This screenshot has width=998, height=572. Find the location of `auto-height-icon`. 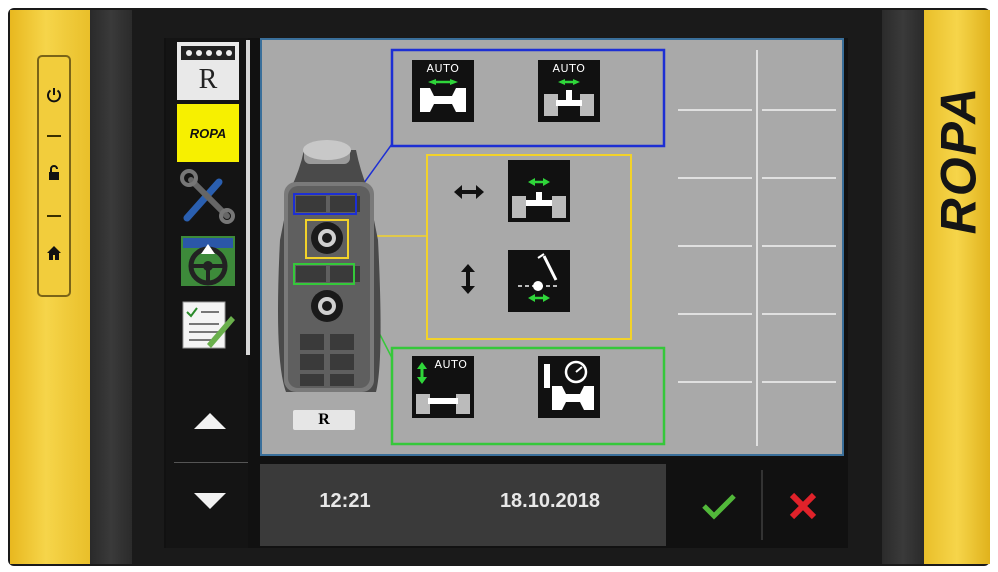

auto-height-icon is located at coordinates (443, 388).